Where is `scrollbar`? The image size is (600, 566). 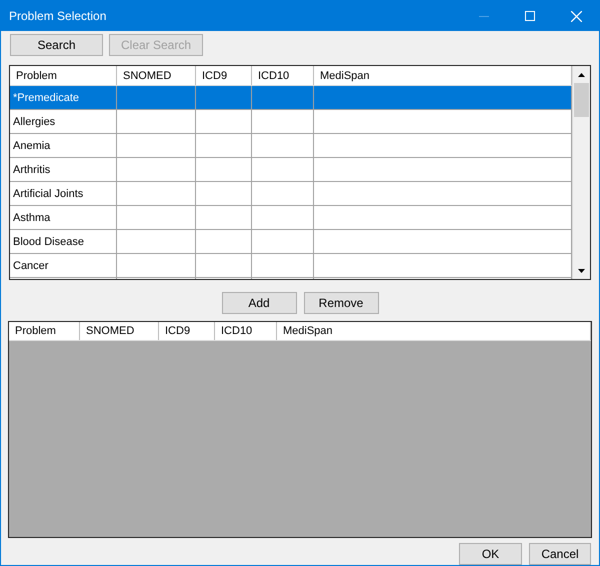 scrollbar is located at coordinates (581, 172).